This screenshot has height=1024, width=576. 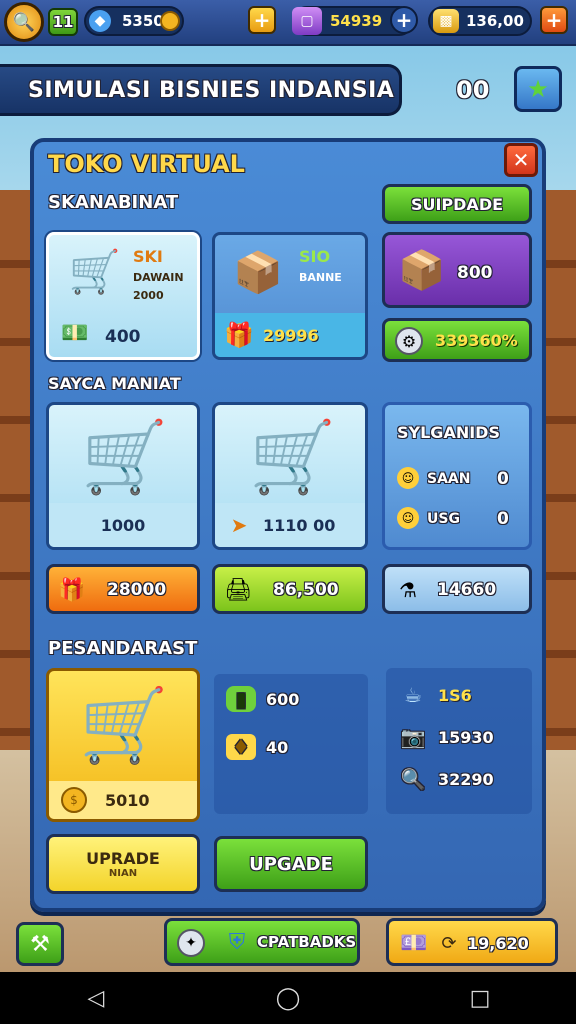 What do you see at coordinates (449, 943) in the screenshot?
I see `refresh-icon: ⟳` at bounding box center [449, 943].